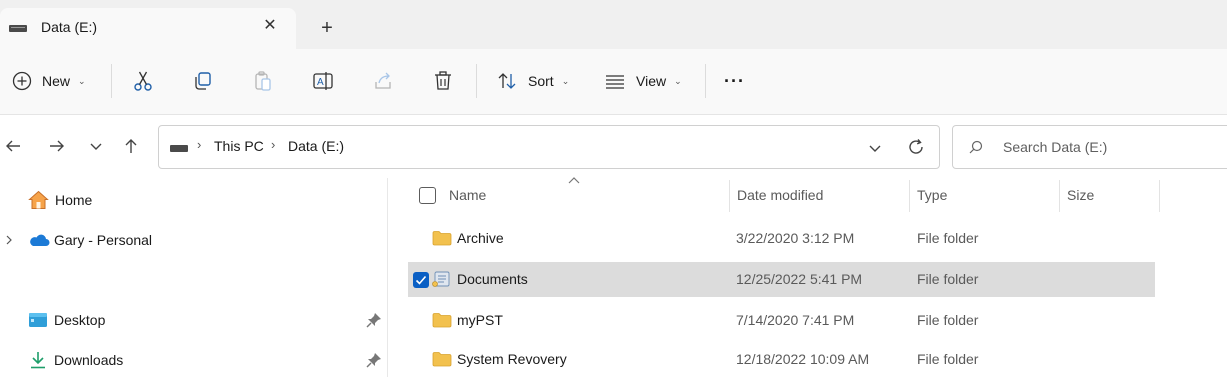 The width and height of the screenshot is (1227, 377). Describe the element at coordinates (38, 199) in the screenshot. I see `home-icon` at that location.